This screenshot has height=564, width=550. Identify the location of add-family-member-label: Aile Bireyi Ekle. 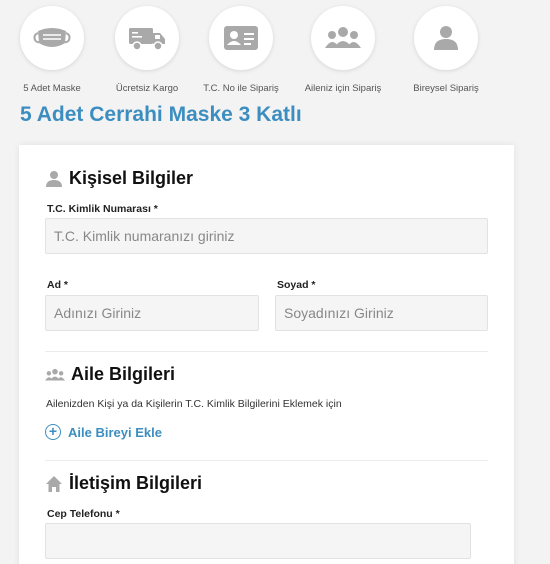
(115, 432).